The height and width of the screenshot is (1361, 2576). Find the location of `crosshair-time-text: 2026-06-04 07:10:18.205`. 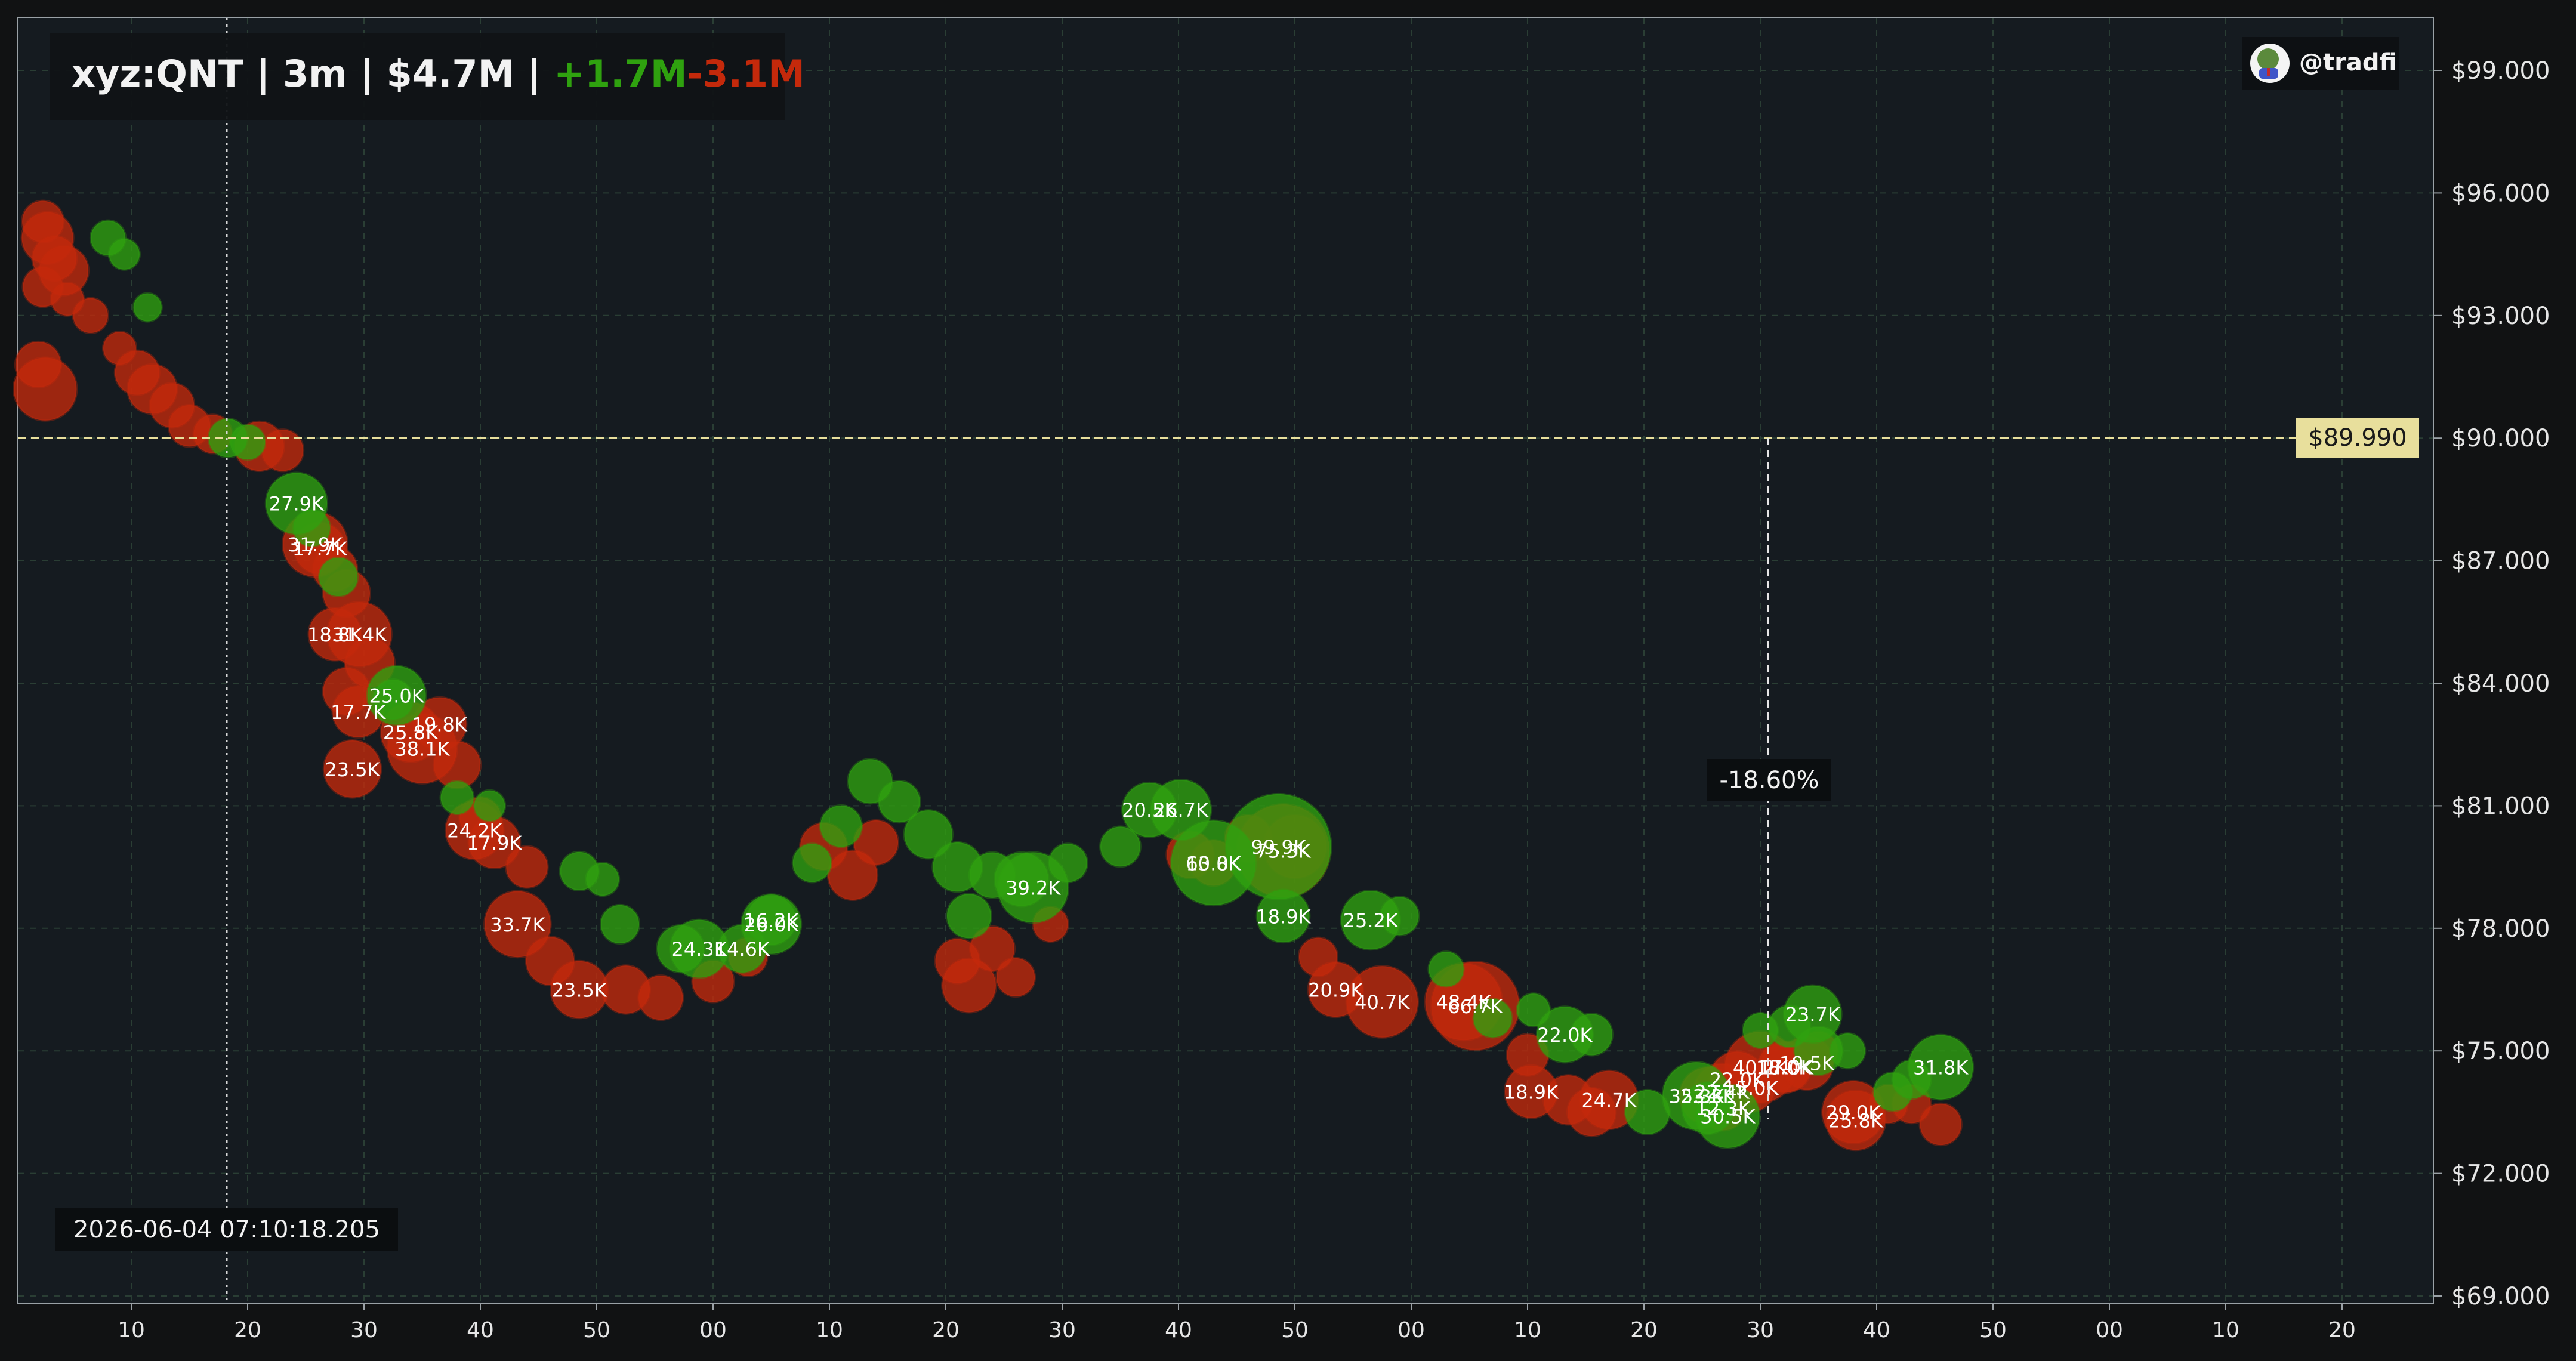

crosshair-time-text: 2026-06-04 07:10:18.205 is located at coordinates (227, 1229).